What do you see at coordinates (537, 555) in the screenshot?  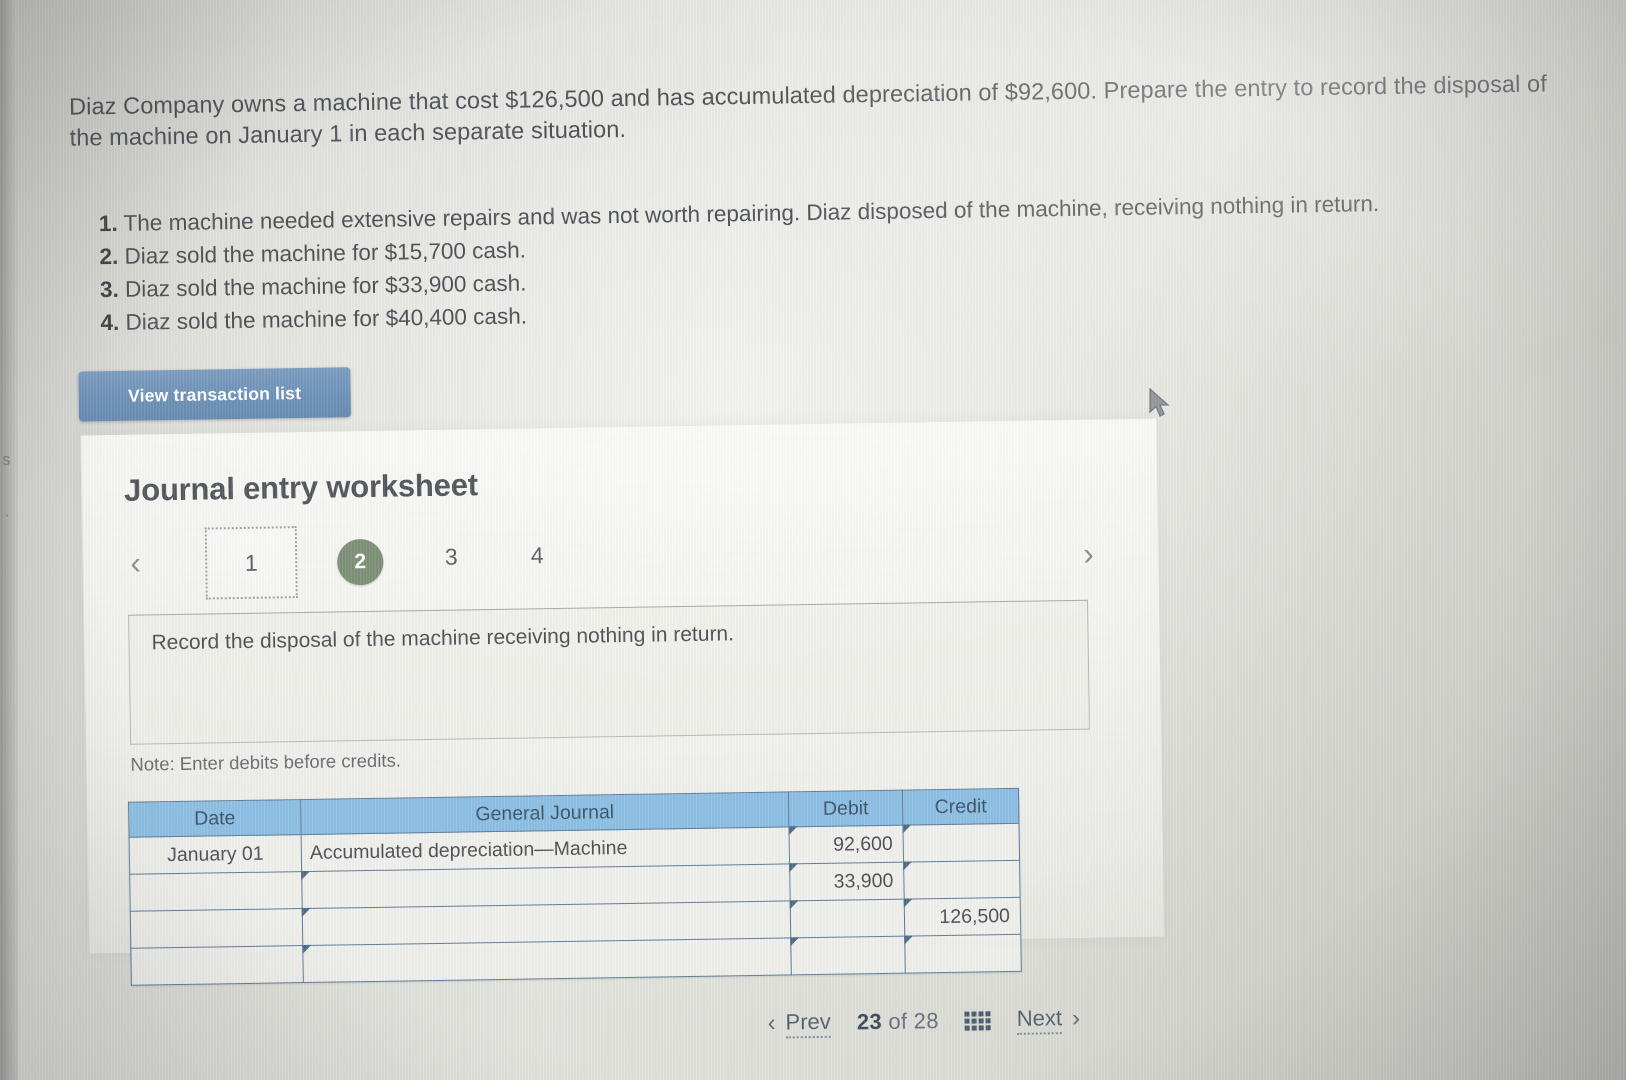 I see `worksheet-tab-4: 4` at bounding box center [537, 555].